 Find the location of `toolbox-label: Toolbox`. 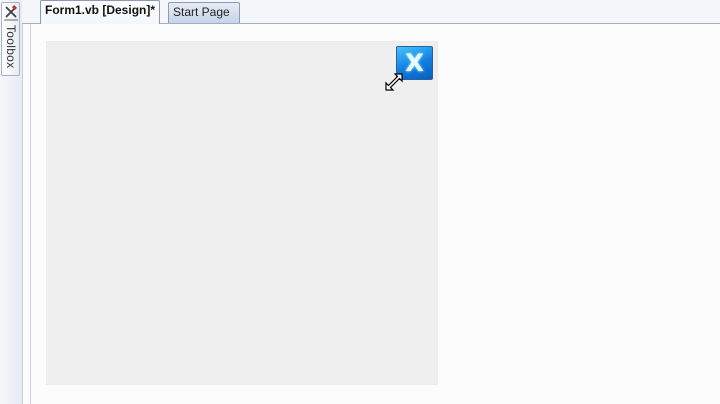

toolbox-label: Toolbox is located at coordinates (11, 47).